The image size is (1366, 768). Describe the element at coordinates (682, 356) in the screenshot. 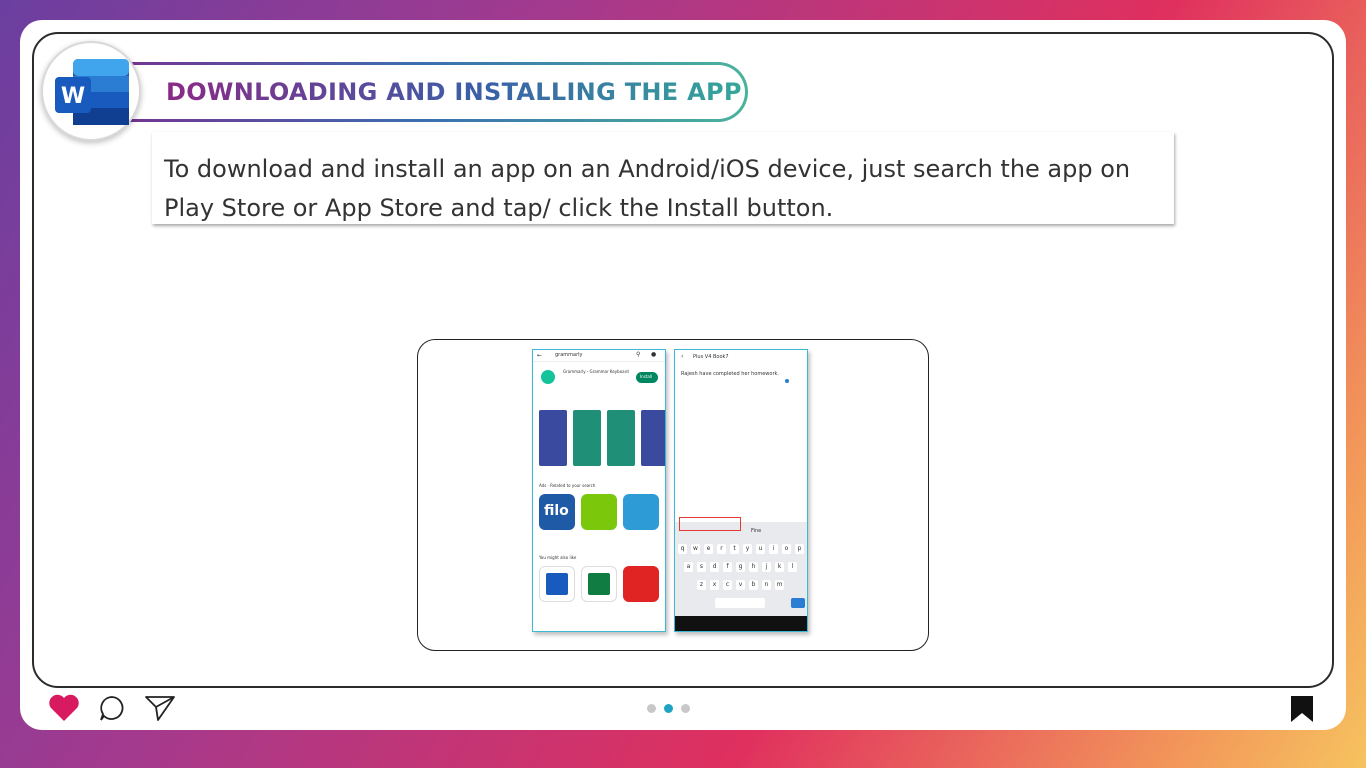

I see `back-icon: ‹` at that location.